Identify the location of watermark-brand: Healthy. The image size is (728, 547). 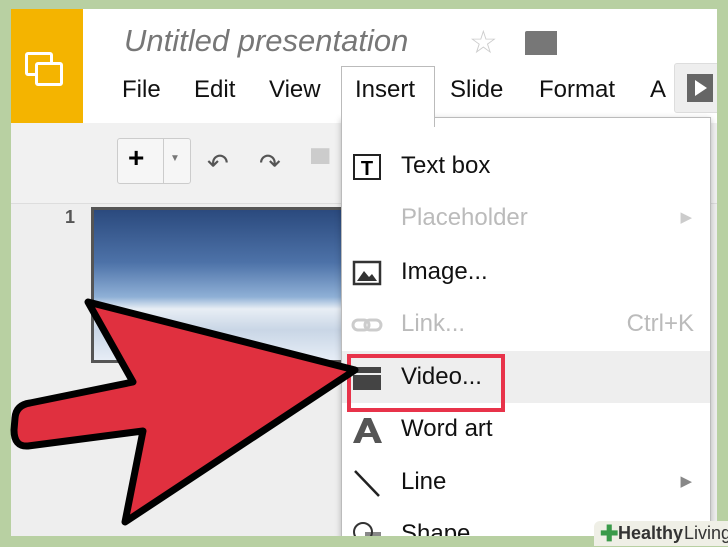
(651, 533).